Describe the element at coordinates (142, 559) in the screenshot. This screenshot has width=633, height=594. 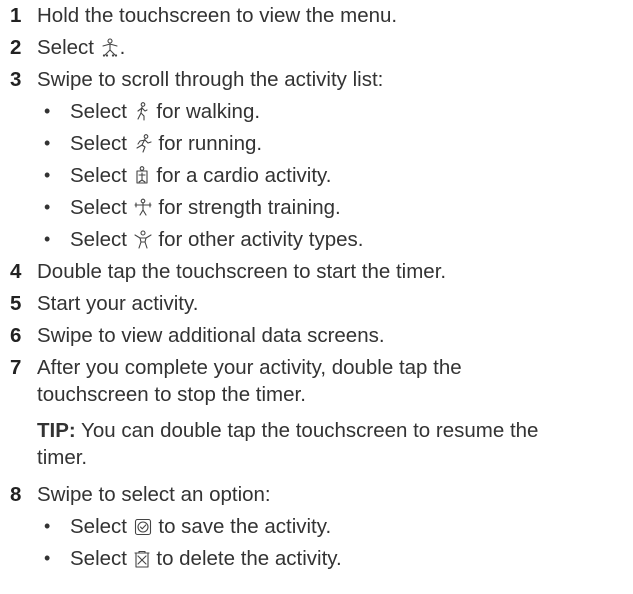
I see `delete-trash-icon` at that location.